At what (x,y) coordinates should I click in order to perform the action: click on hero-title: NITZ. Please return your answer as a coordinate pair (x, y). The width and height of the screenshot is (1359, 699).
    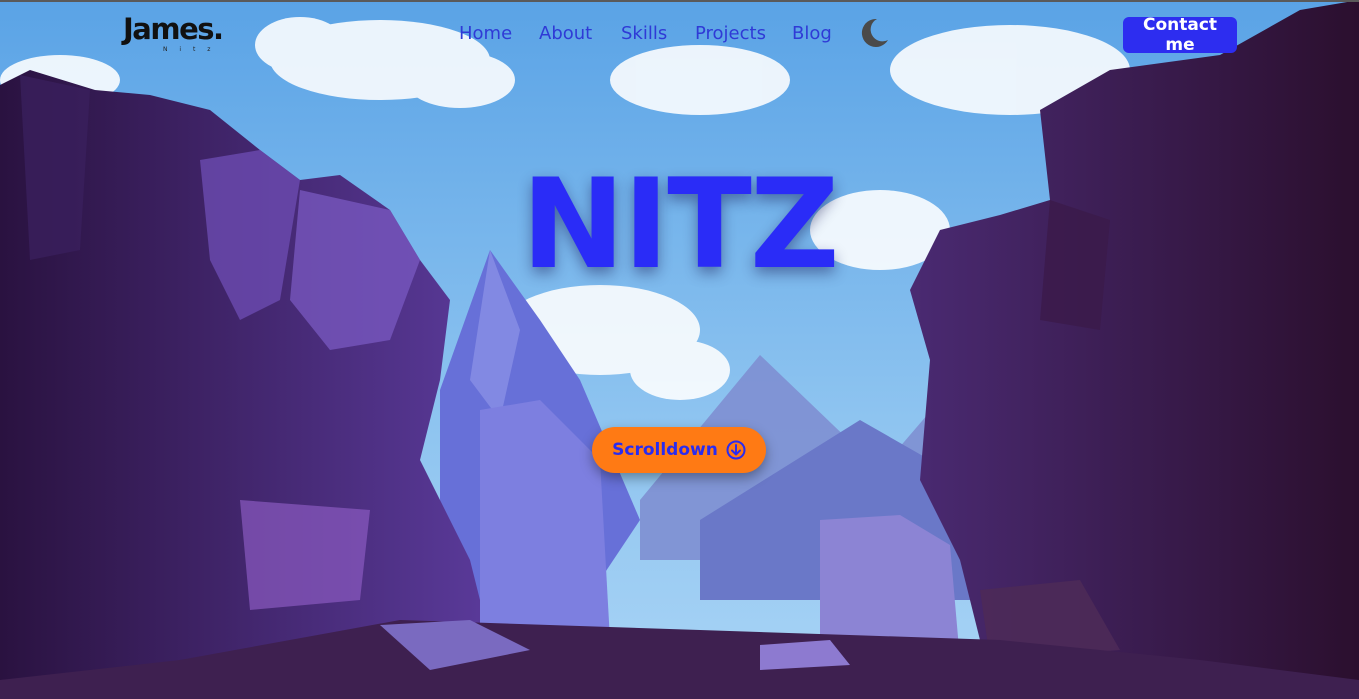
    Looking at the image, I should click on (680, 225).